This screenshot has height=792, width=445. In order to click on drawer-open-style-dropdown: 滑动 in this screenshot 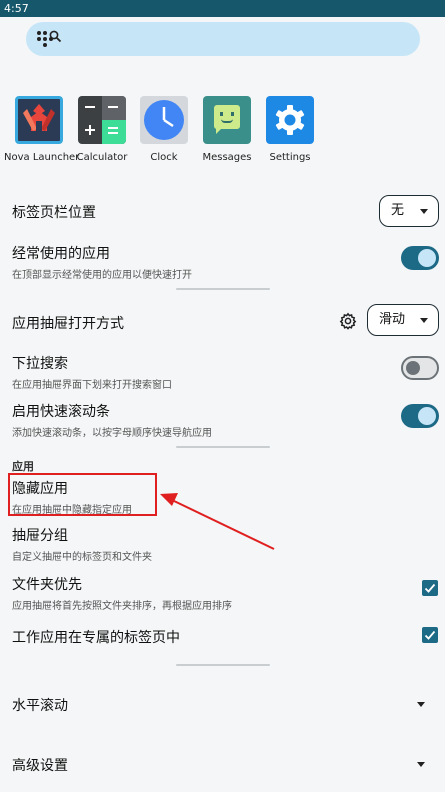, I will do `click(403, 320)`.